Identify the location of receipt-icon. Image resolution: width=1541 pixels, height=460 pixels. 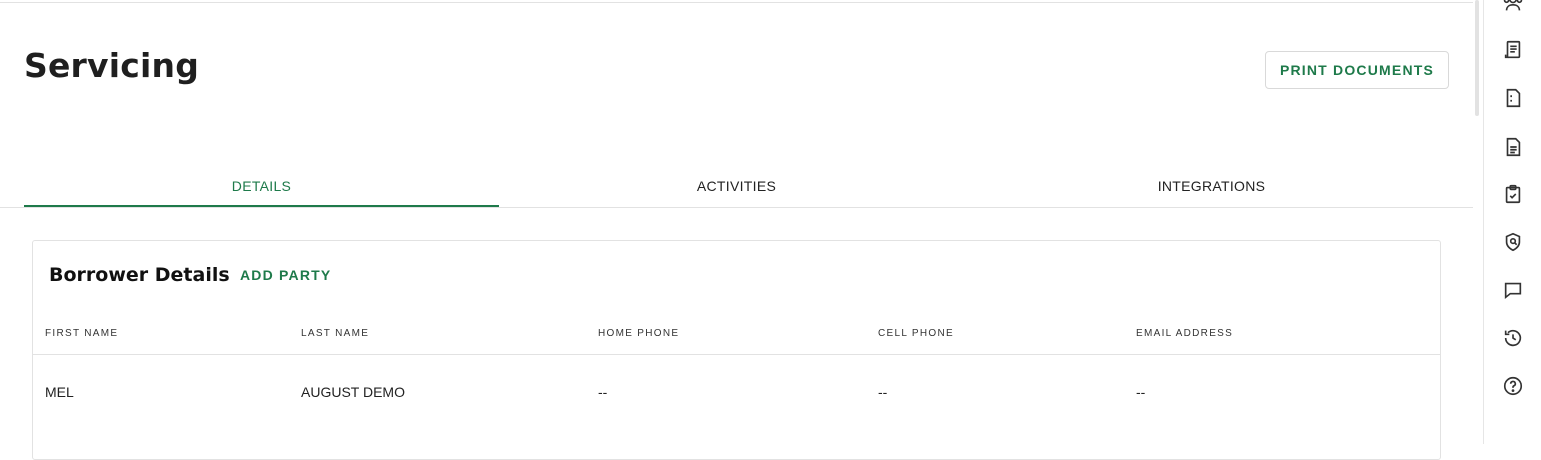
(1513, 50).